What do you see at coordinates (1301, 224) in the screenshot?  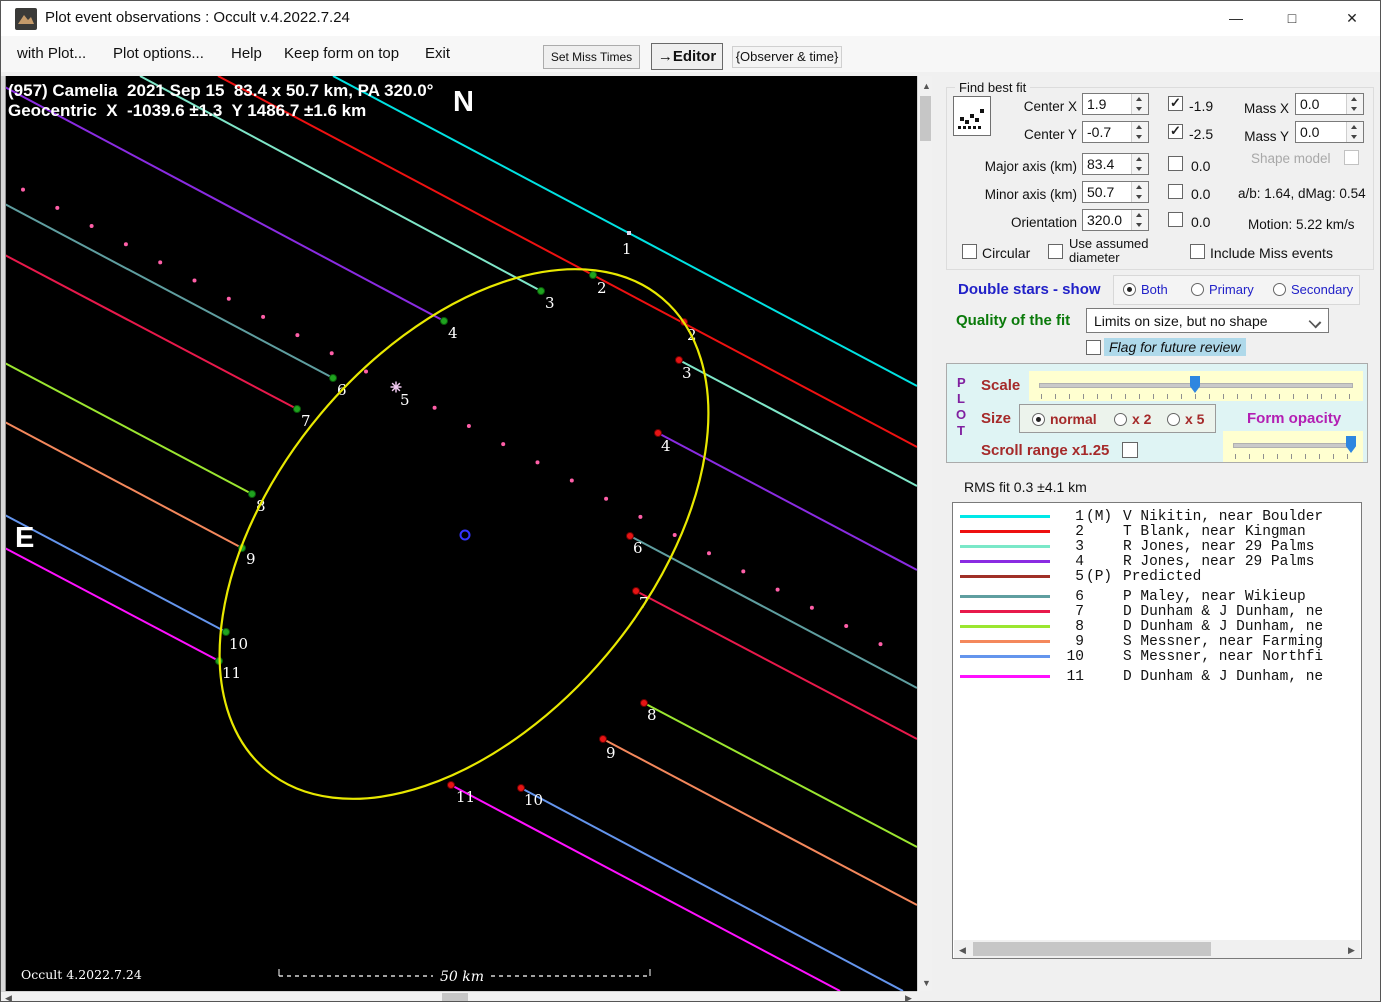 I see `motion-note: Motion: 5.22 km/s` at bounding box center [1301, 224].